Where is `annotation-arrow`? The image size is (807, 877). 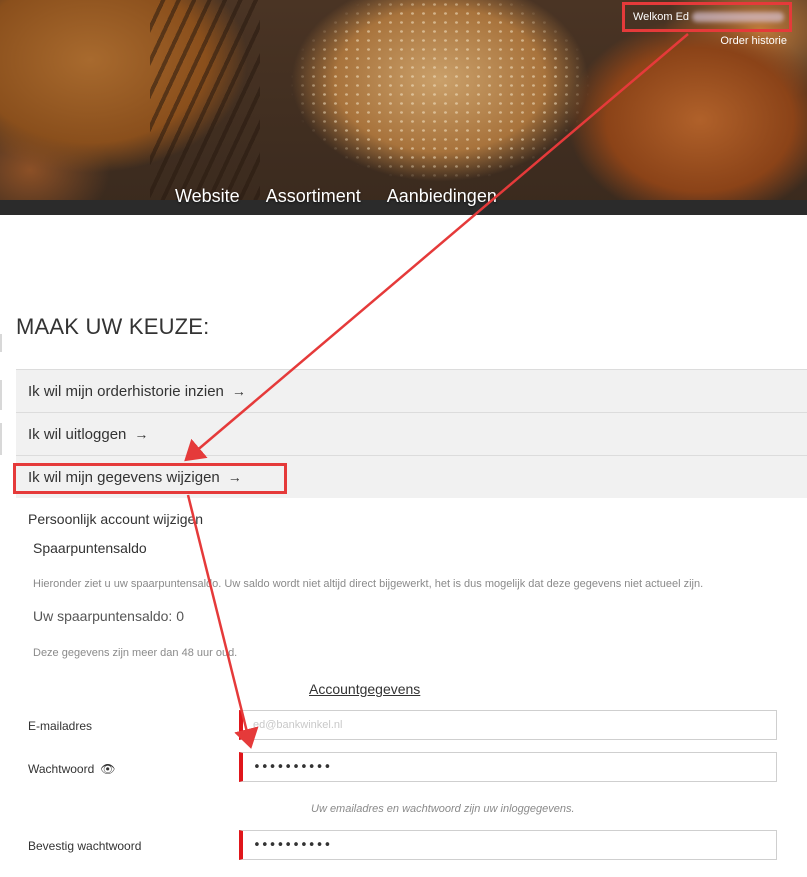
annotation-arrow is located at coordinates (222, 621).